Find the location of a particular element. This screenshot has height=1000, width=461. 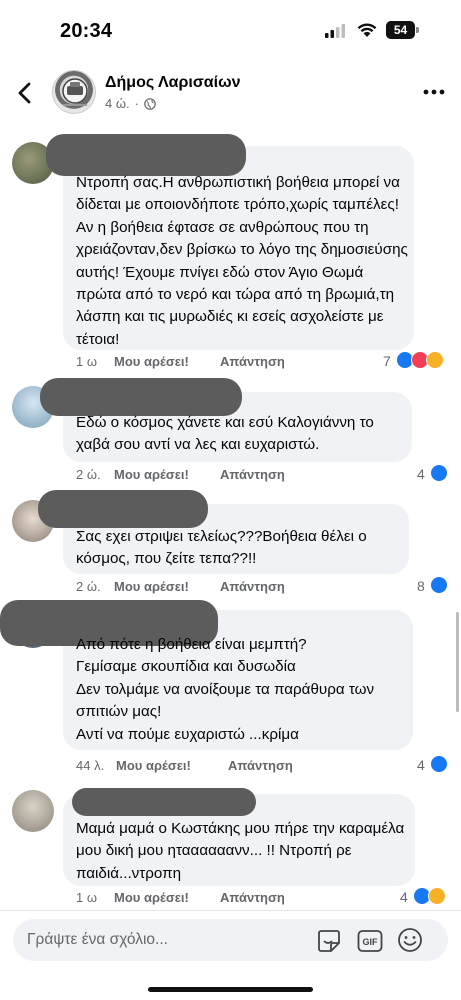

comment-input: Γράψτε ένα σχόλιο... GIF is located at coordinates (230, 940).